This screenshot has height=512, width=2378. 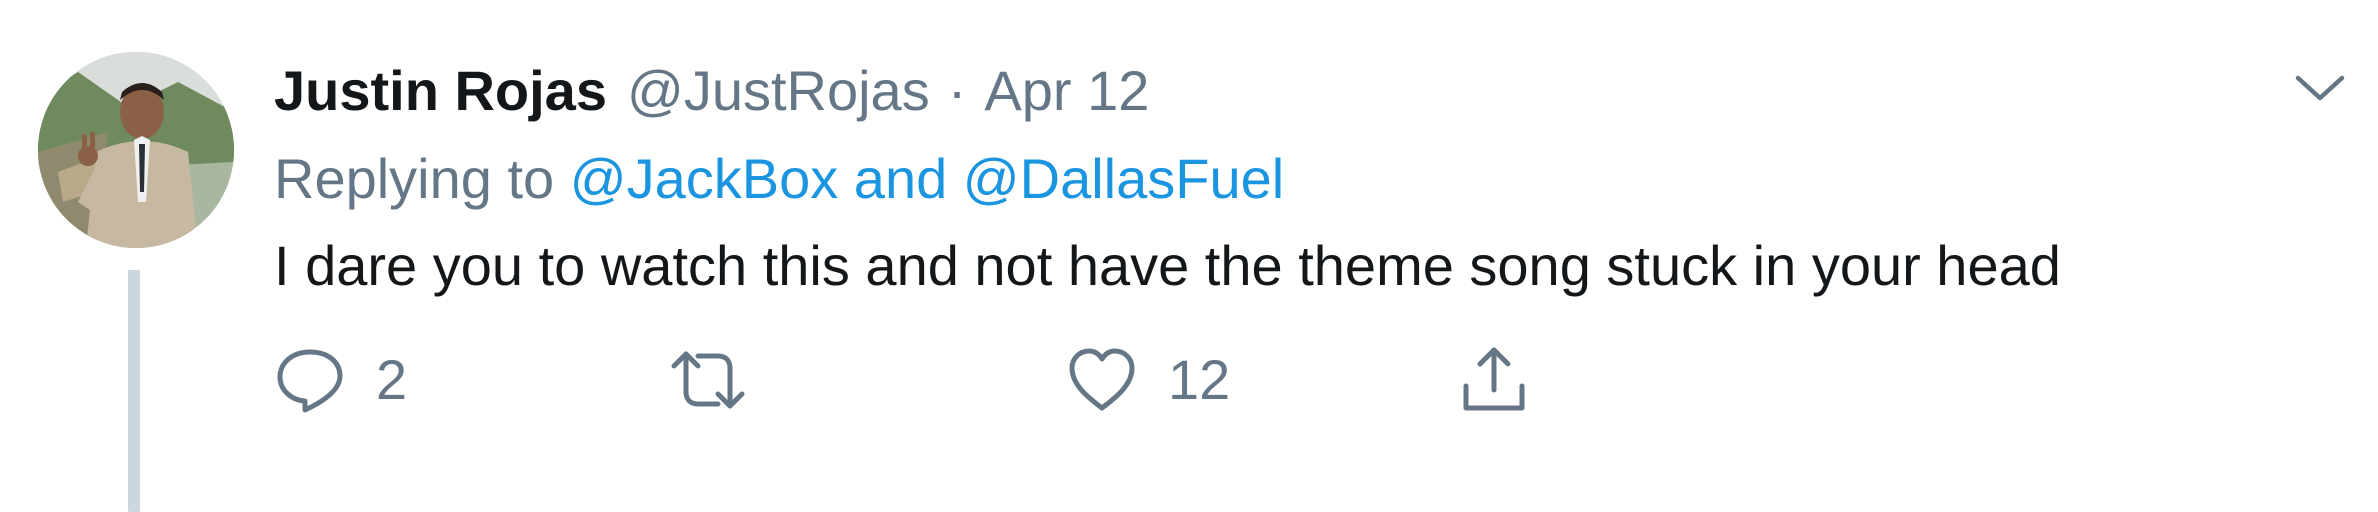 I want to click on retweet-icon, so click(x=708, y=380).